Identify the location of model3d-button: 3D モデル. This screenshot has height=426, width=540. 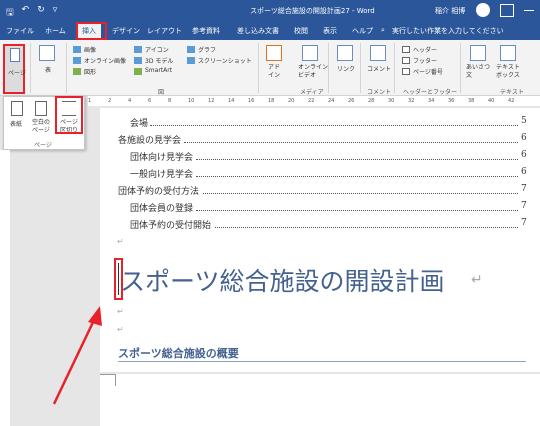
(159, 60).